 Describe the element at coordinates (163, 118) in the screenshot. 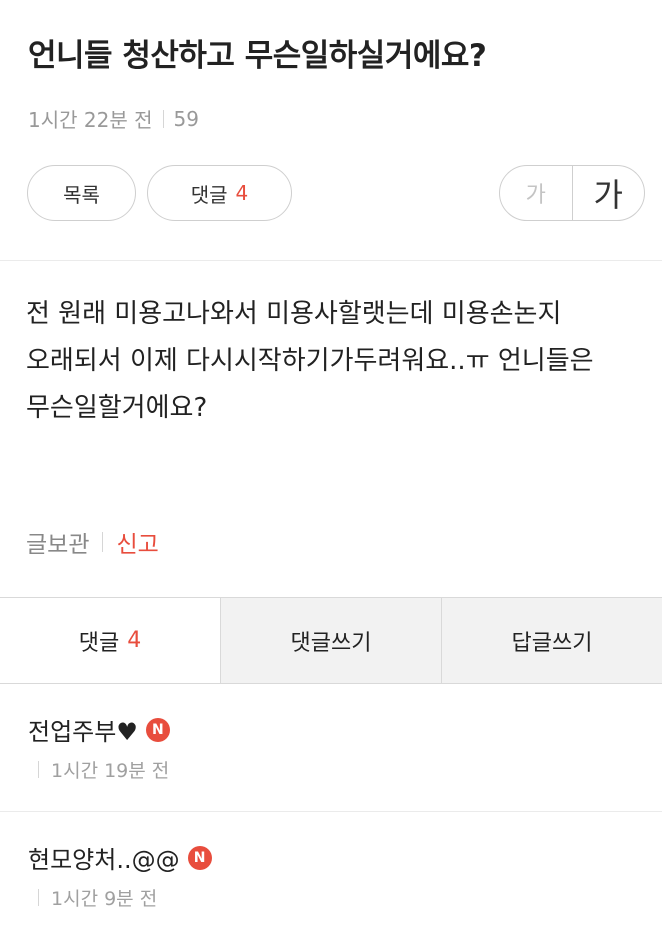

I see `meta-divider` at that location.